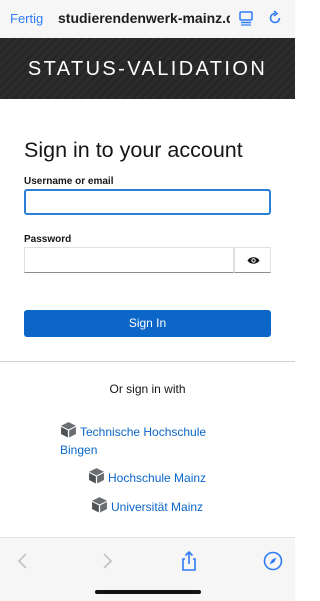 This screenshot has height=601, width=320. Describe the element at coordinates (48, 239) in the screenshot. I see `password-label: Password` at that location.